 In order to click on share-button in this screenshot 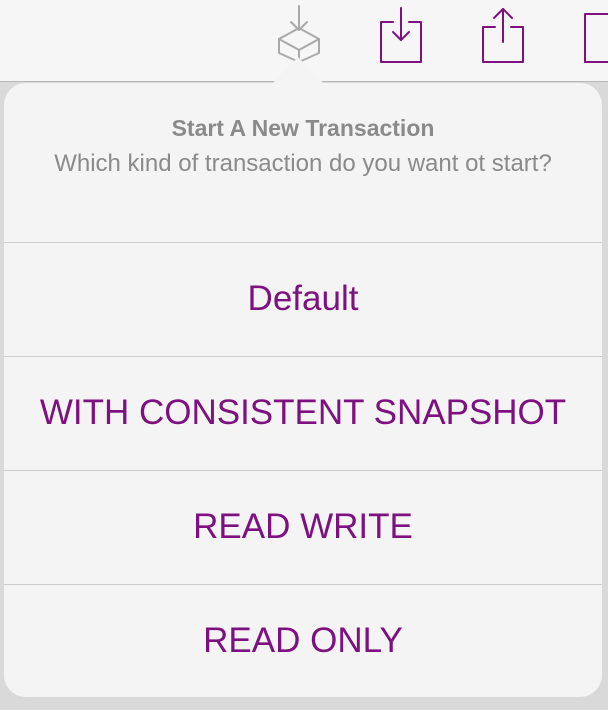, I will do `click(503, 35)`.